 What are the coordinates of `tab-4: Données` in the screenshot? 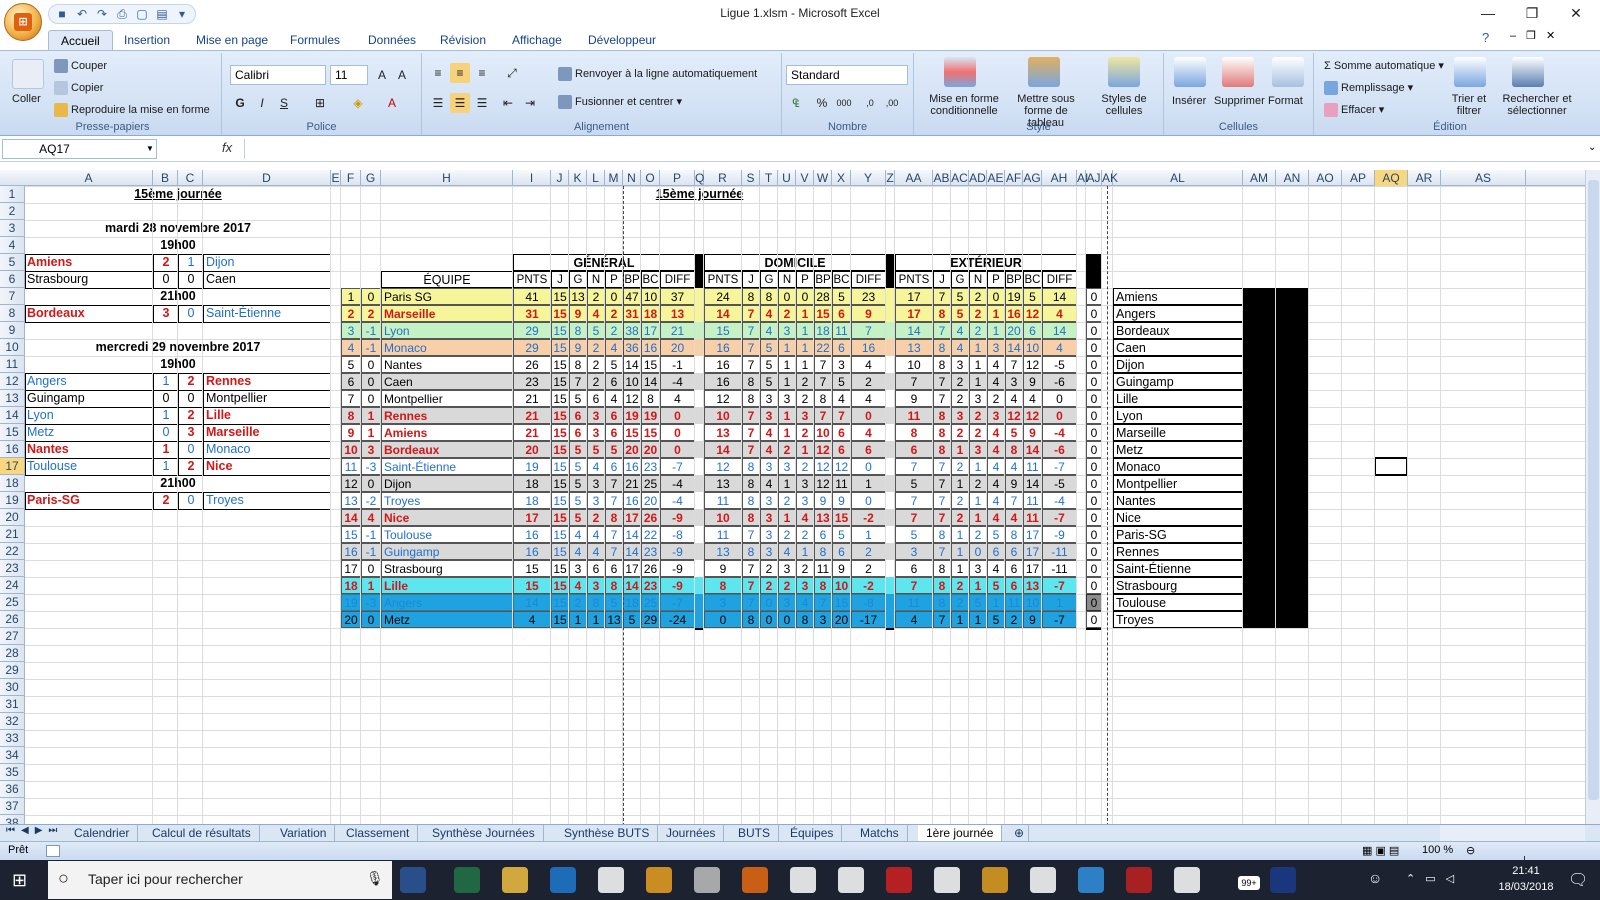 It's located at (392, 40).